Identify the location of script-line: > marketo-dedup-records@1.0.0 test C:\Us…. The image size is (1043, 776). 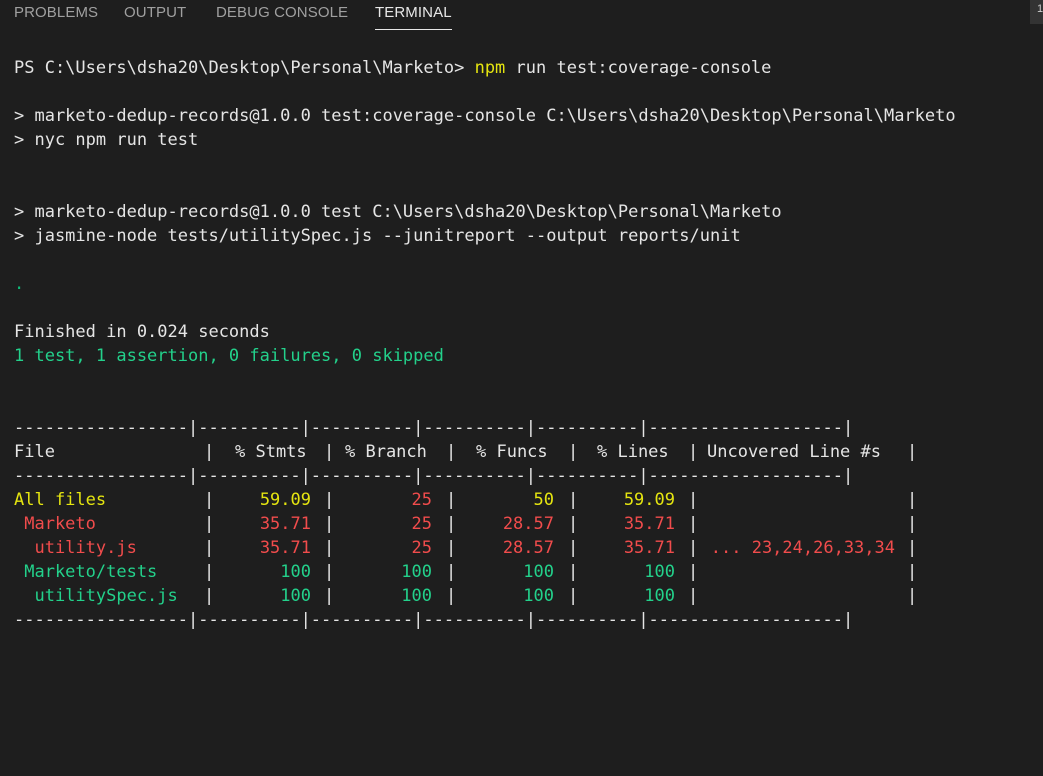
(398, 212).